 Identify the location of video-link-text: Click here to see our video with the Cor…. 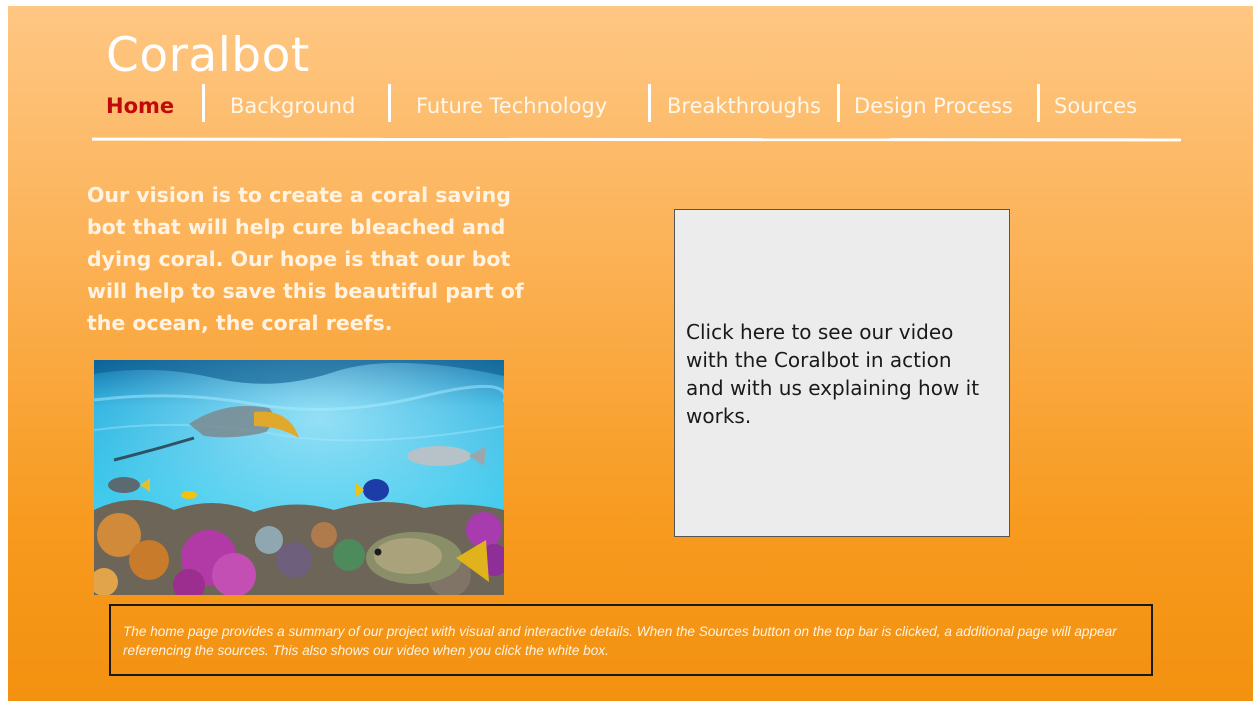
(838, 374).